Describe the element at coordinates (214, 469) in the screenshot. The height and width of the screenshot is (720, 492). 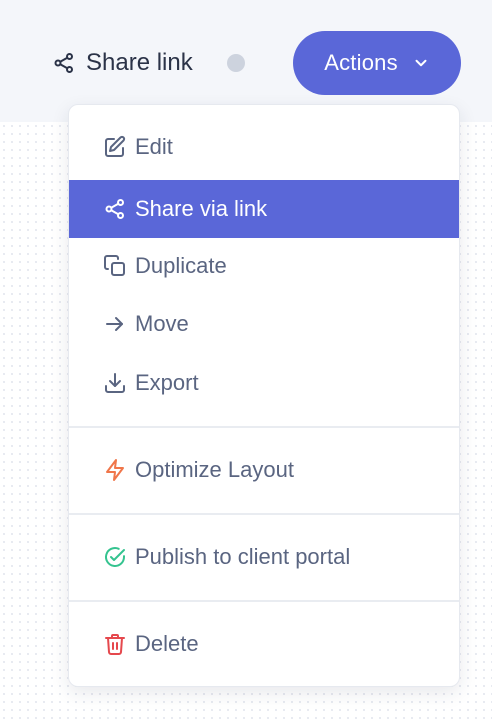
I see `menu-item-label: Optimize Layout` at that location.